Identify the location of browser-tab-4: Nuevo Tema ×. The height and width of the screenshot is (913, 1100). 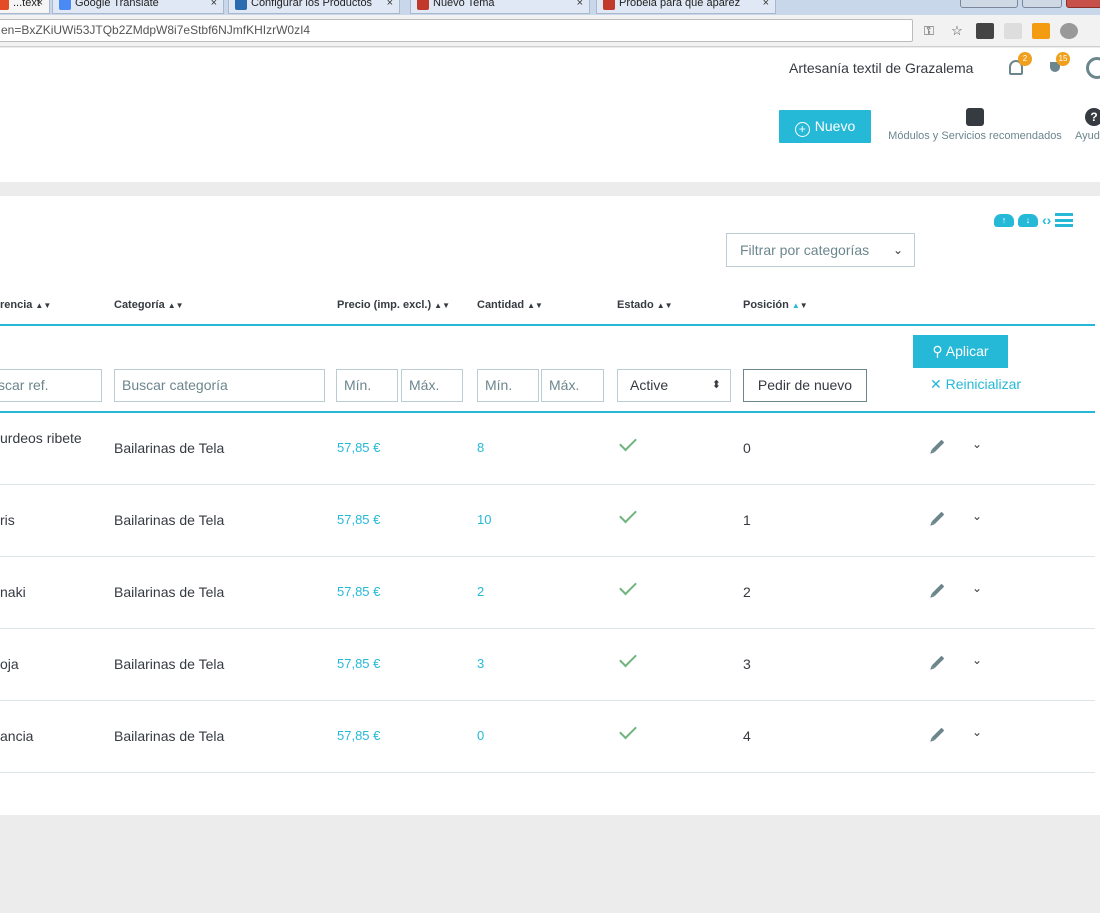
(500, 7).